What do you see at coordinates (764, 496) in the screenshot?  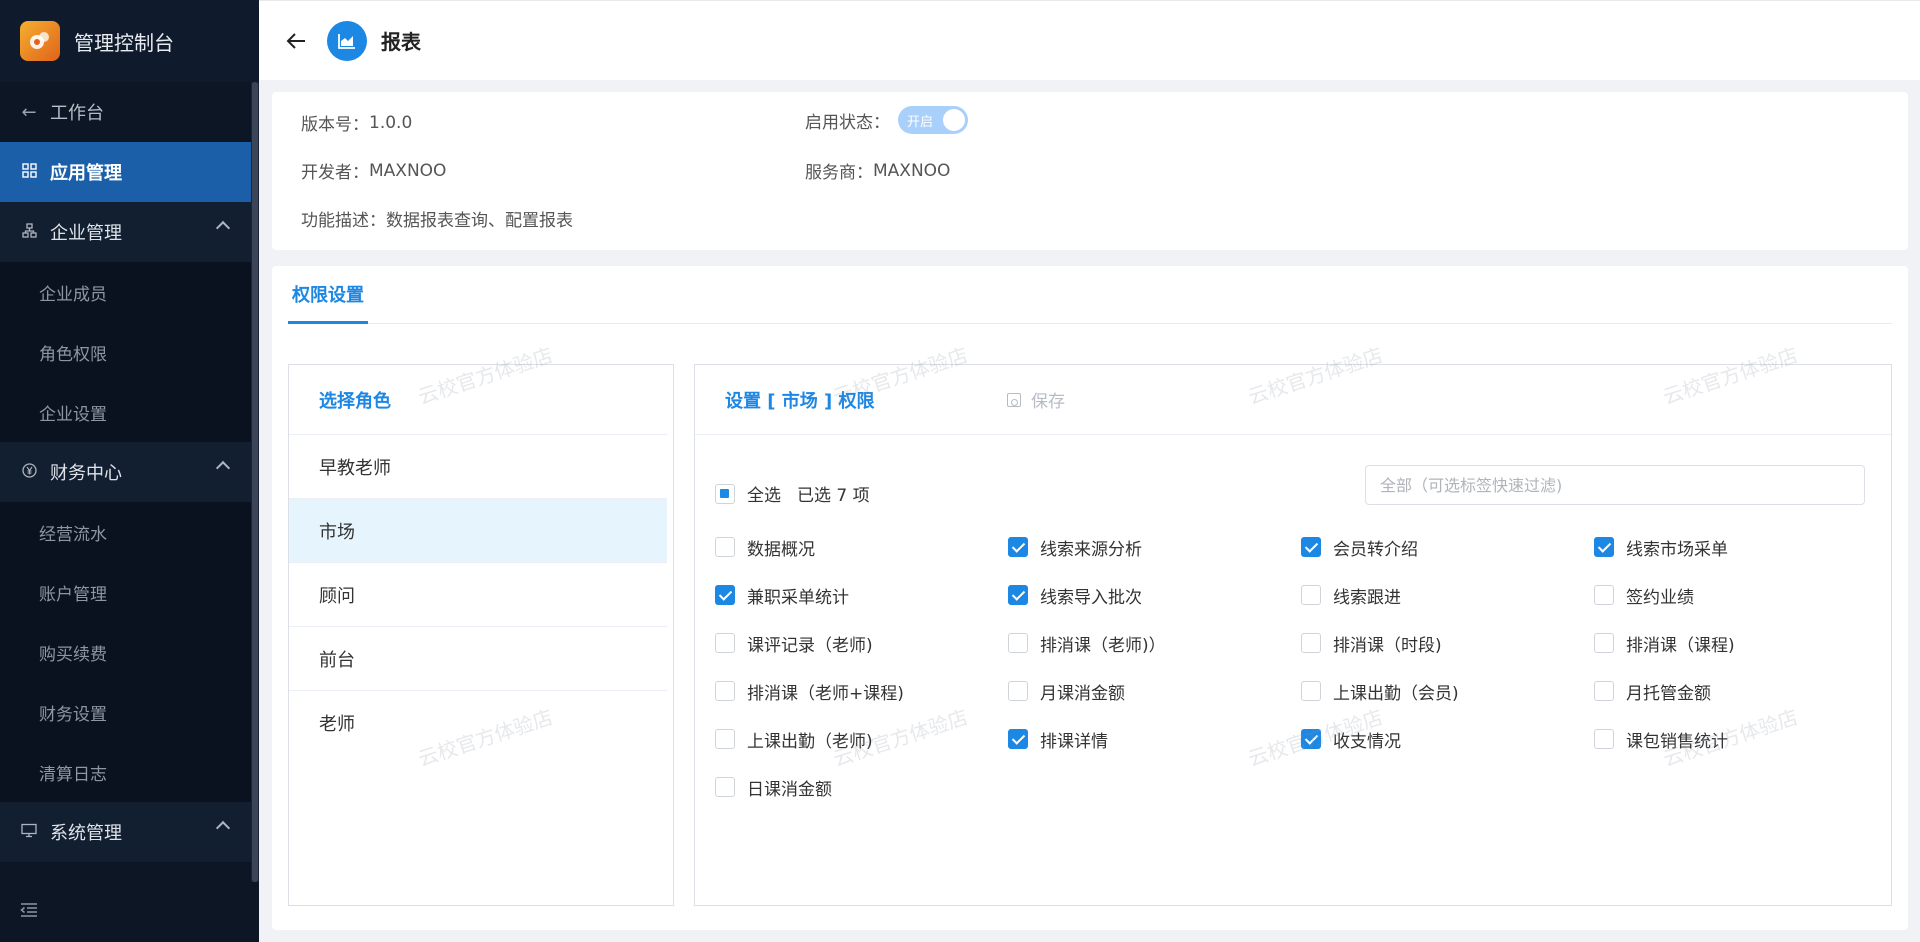 I see `select-all-label: 全选` at bounding box center [764, 496].